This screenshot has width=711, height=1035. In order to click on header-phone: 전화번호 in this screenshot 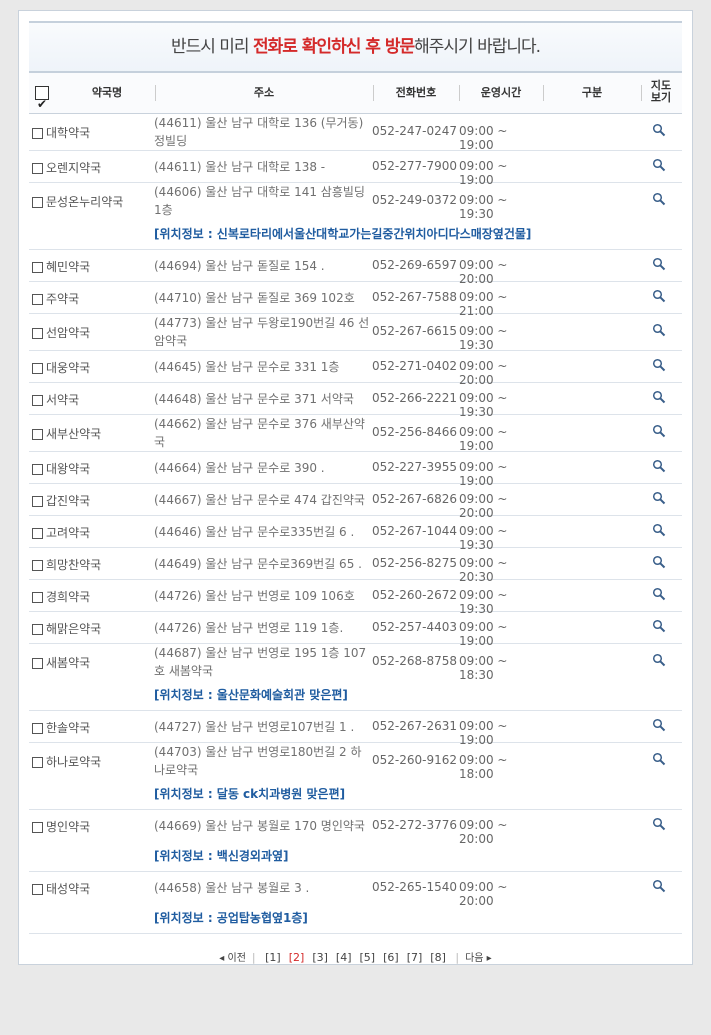, I will do `click(416, 93)`.